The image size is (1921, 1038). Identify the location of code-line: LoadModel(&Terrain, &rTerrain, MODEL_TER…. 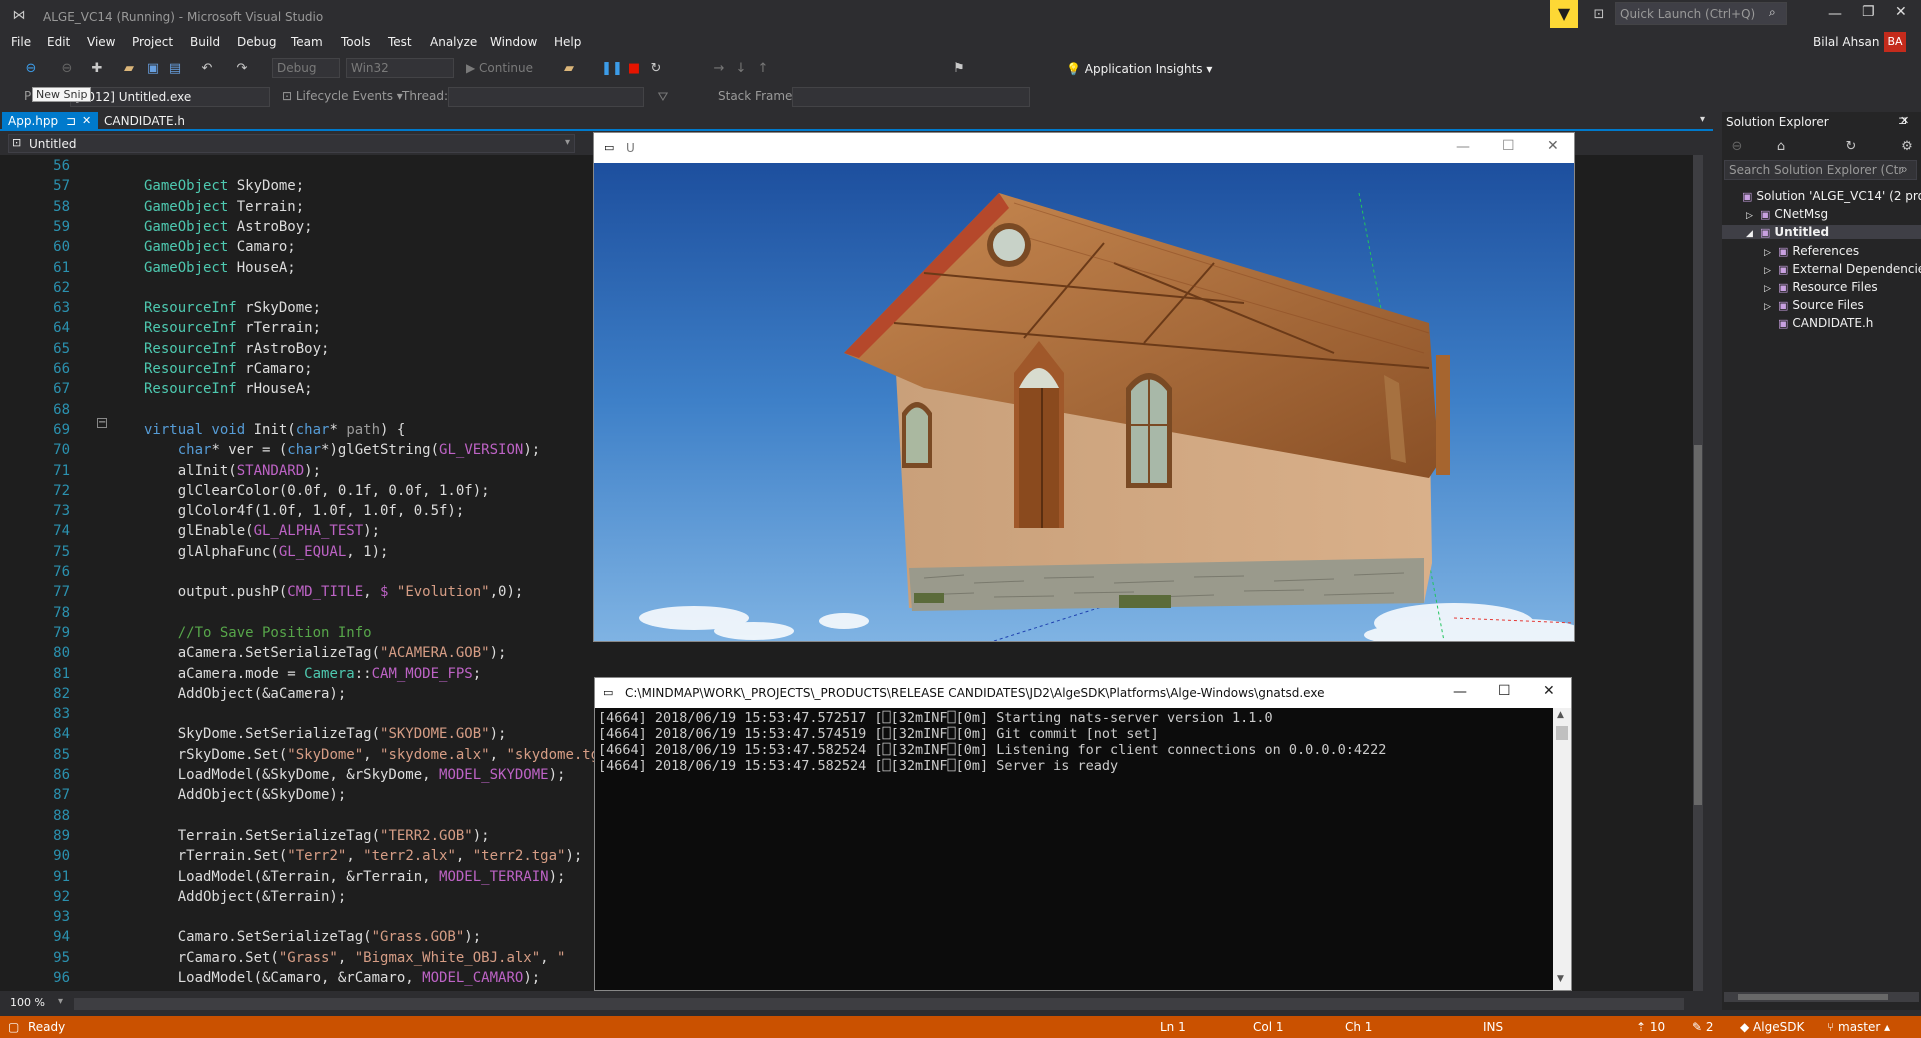
(355, 877).